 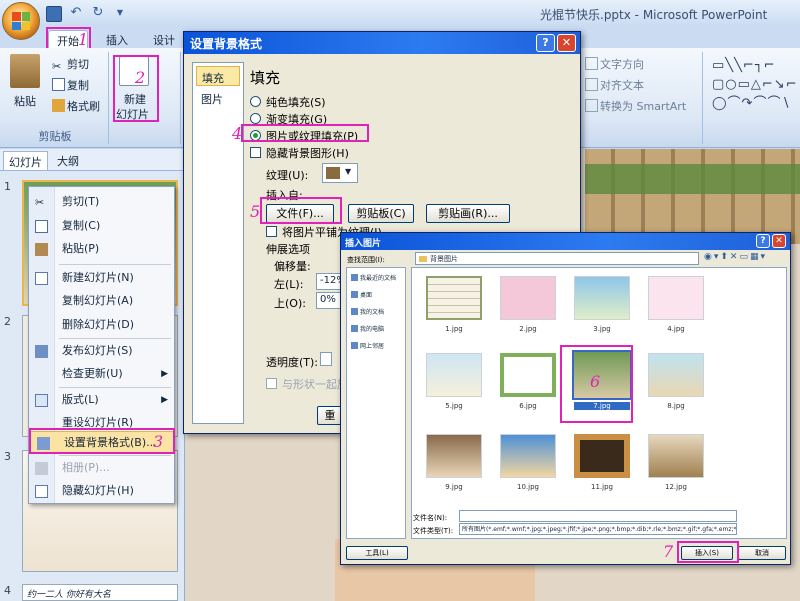 What do you see at coordinates (367, 328) in the screenshot?
I see `place-computer: 我的电脑` at bounding box center [367, 328].